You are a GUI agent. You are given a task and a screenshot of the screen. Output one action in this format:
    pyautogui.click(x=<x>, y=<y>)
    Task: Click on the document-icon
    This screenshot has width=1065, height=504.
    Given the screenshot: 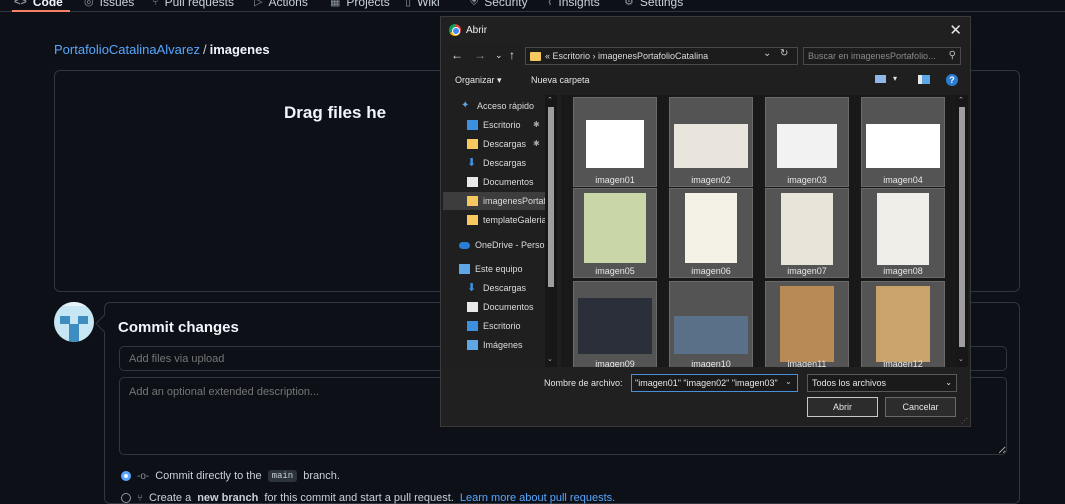 What is the action you would take?
    pyautogui.click(x=472, y=182)
    